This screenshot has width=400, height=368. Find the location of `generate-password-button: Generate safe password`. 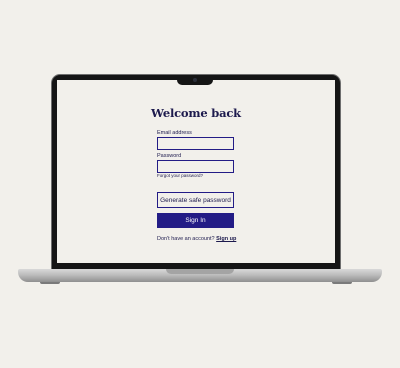

generate-password-button: Generate safe password is located at coordinates (195, 200).